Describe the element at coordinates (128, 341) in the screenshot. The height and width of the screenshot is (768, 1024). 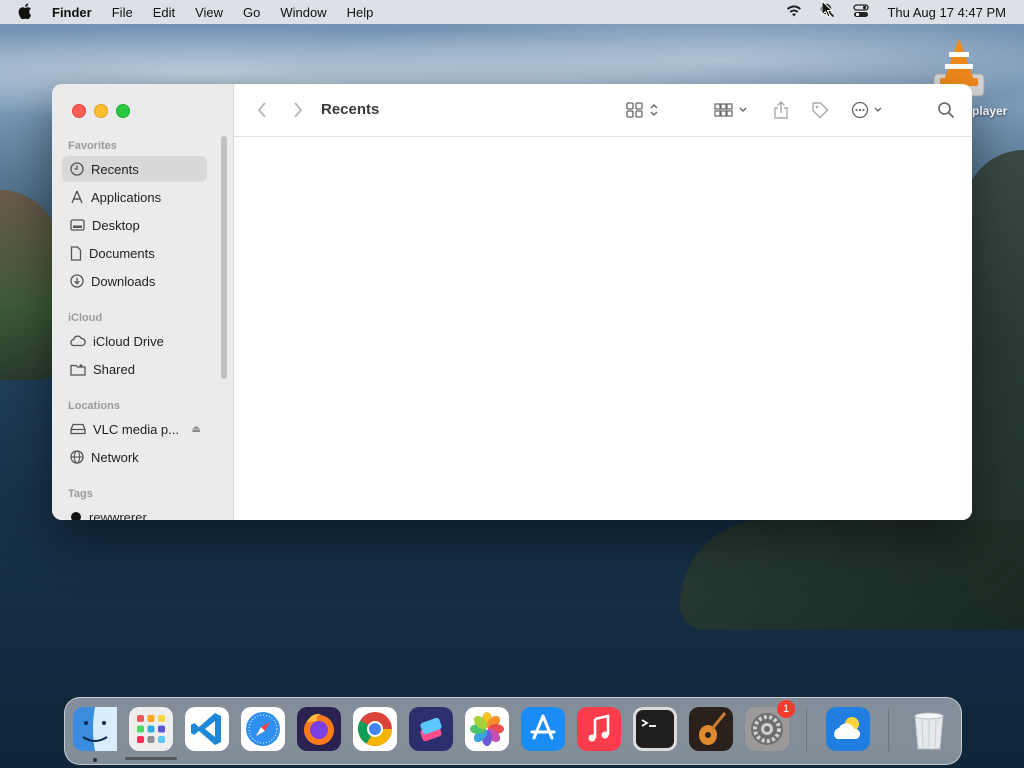
I see `sidebar-item-label: iCloud Drive` at that location.